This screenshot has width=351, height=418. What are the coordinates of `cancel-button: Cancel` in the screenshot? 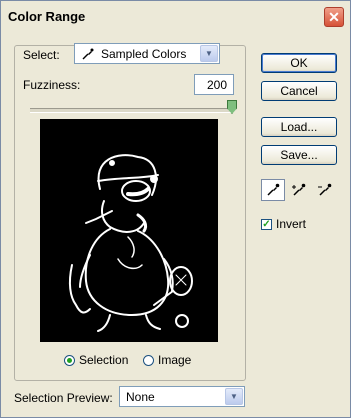 It's located at (299, 91).